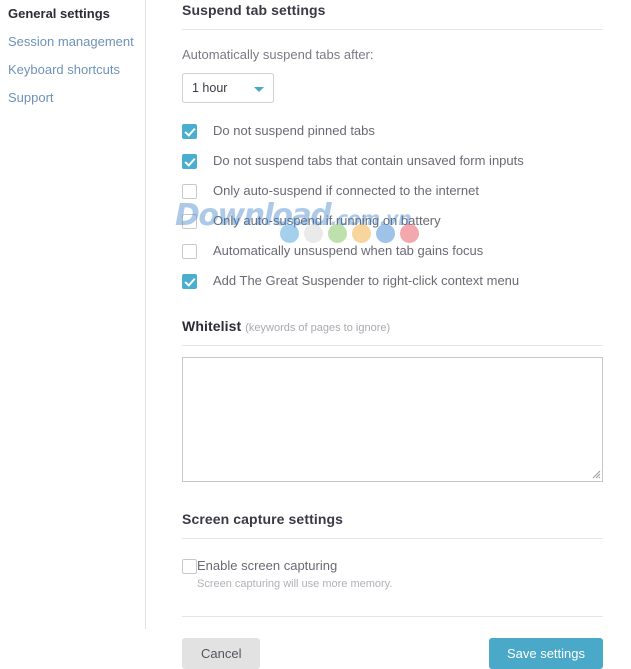 The image size is (631, 669). I want to click on suspend-after-selected-value: 1 hour, so click(210, 88).